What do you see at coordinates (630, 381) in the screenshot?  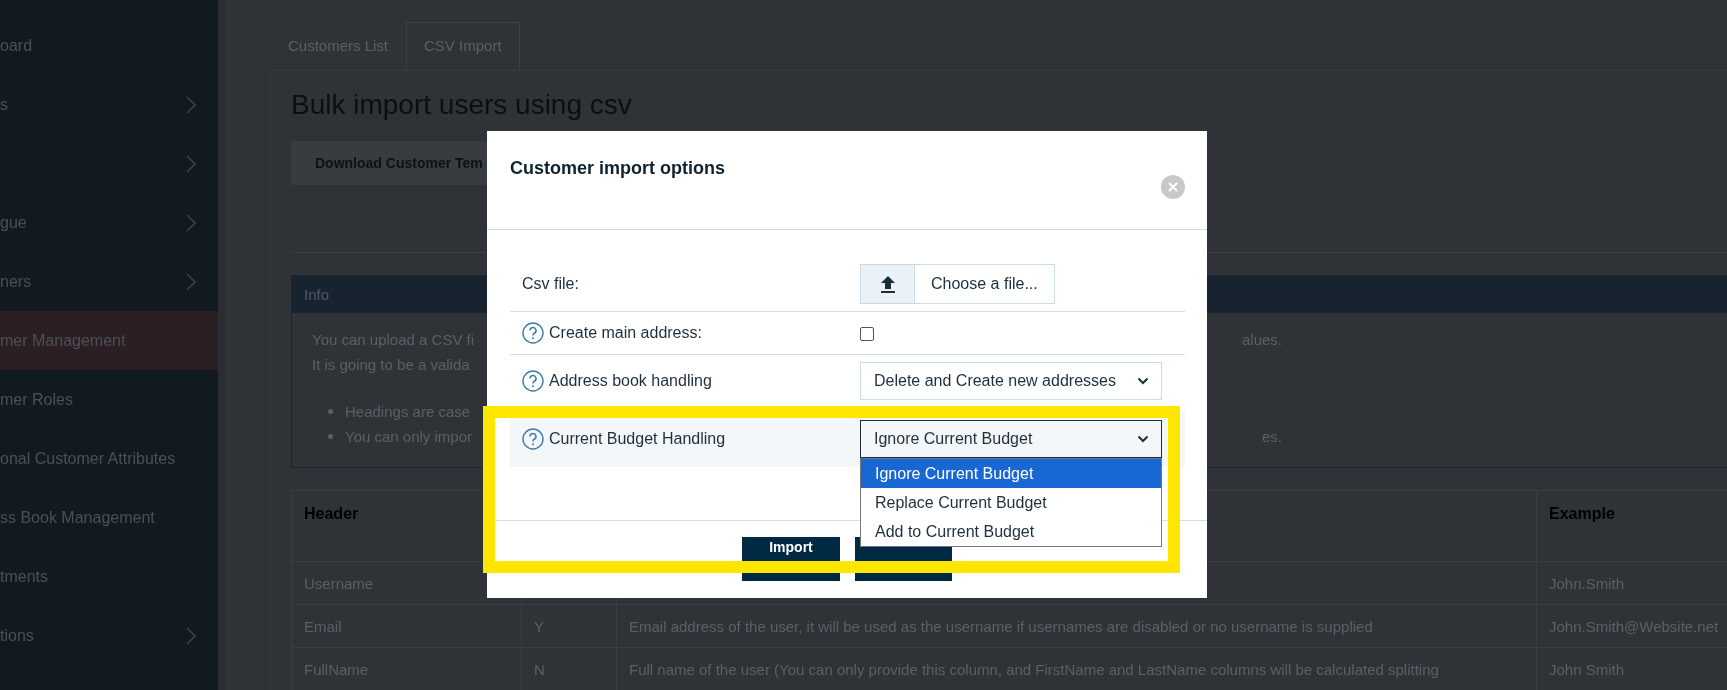 I see `field-label: Address book handling` at bounding box center [630, 381].